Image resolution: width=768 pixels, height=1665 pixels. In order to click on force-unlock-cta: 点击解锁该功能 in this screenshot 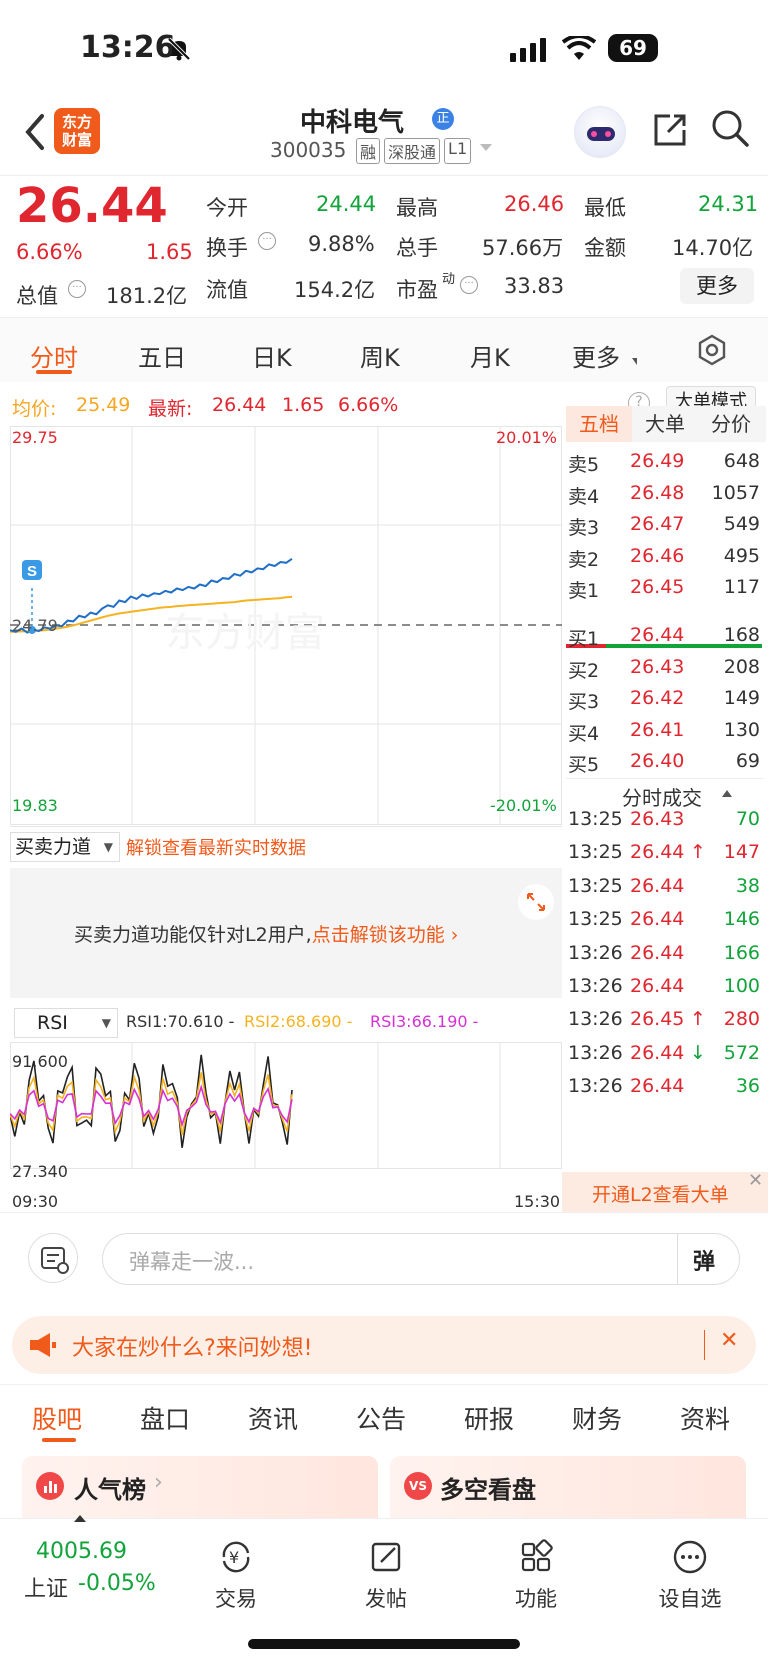, I will do `click(378, 935)`.